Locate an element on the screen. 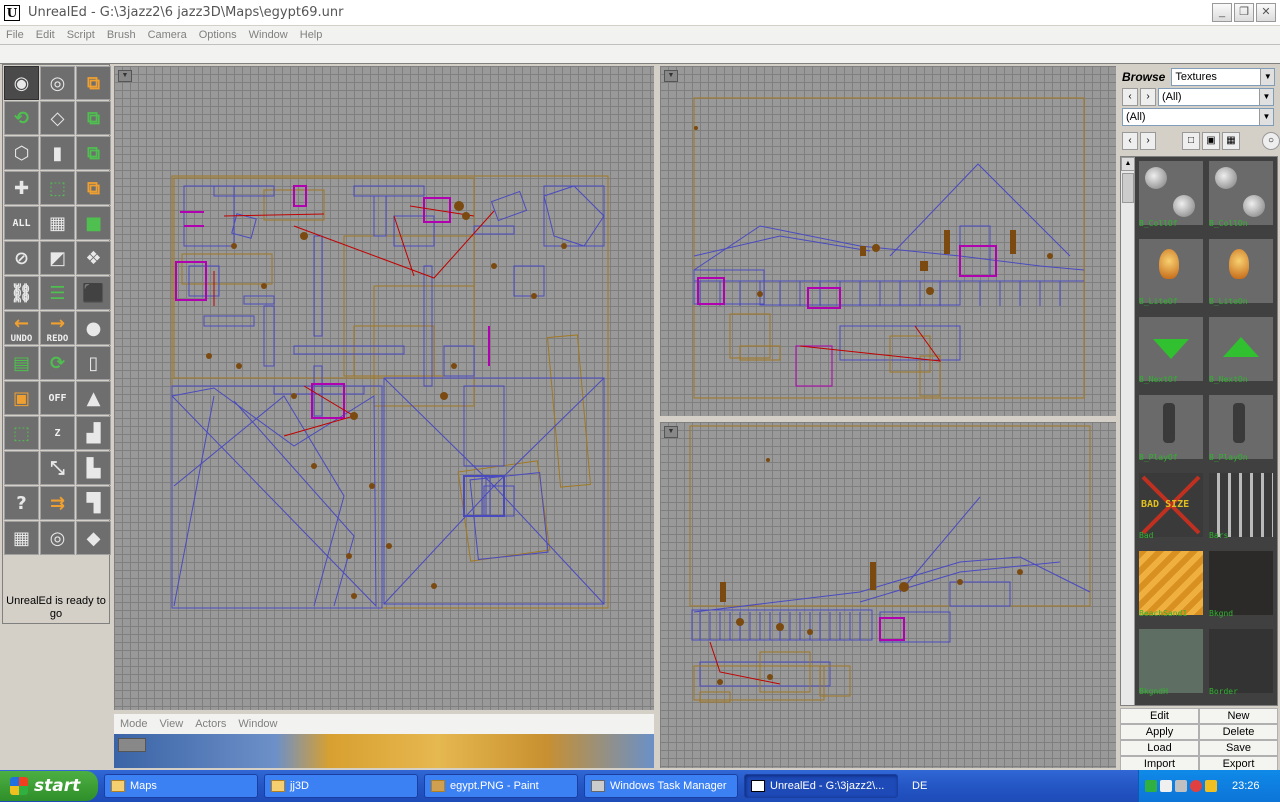  curved-stairs-icon: ▜ is located at coordinates (93, 503).